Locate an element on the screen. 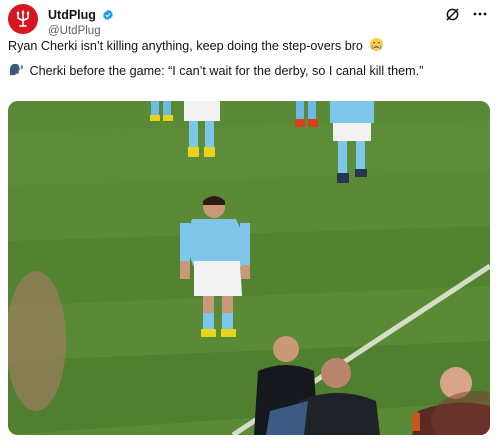 This screenshot has width=500, height=440. handle: @UtdPlug is located at coordinates (81, 31).